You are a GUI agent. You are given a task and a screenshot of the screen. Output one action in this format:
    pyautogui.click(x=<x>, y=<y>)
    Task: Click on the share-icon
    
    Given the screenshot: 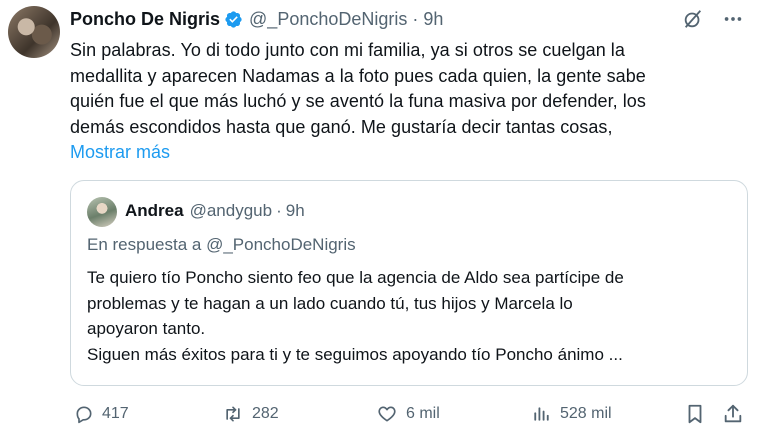 What is the action you would take?
    pyautogui.click(x=733, y=413)
    